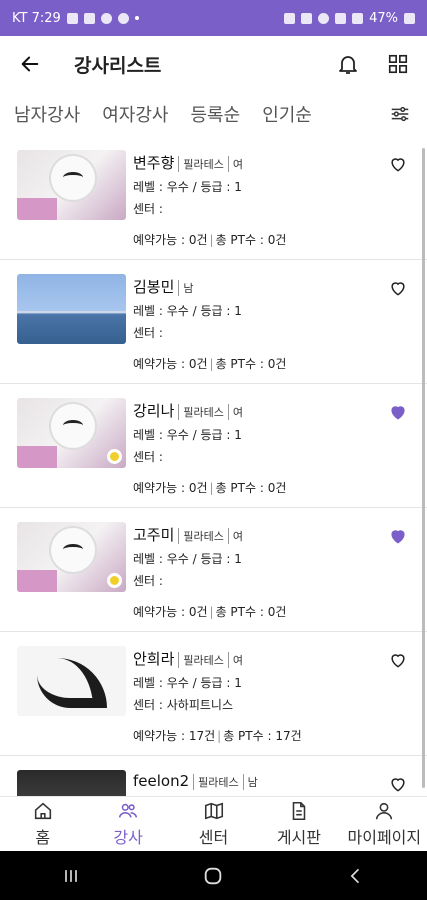 This screenshot has height=900, width=427. I want to click on nav-home: 홈, so click(42, 824).